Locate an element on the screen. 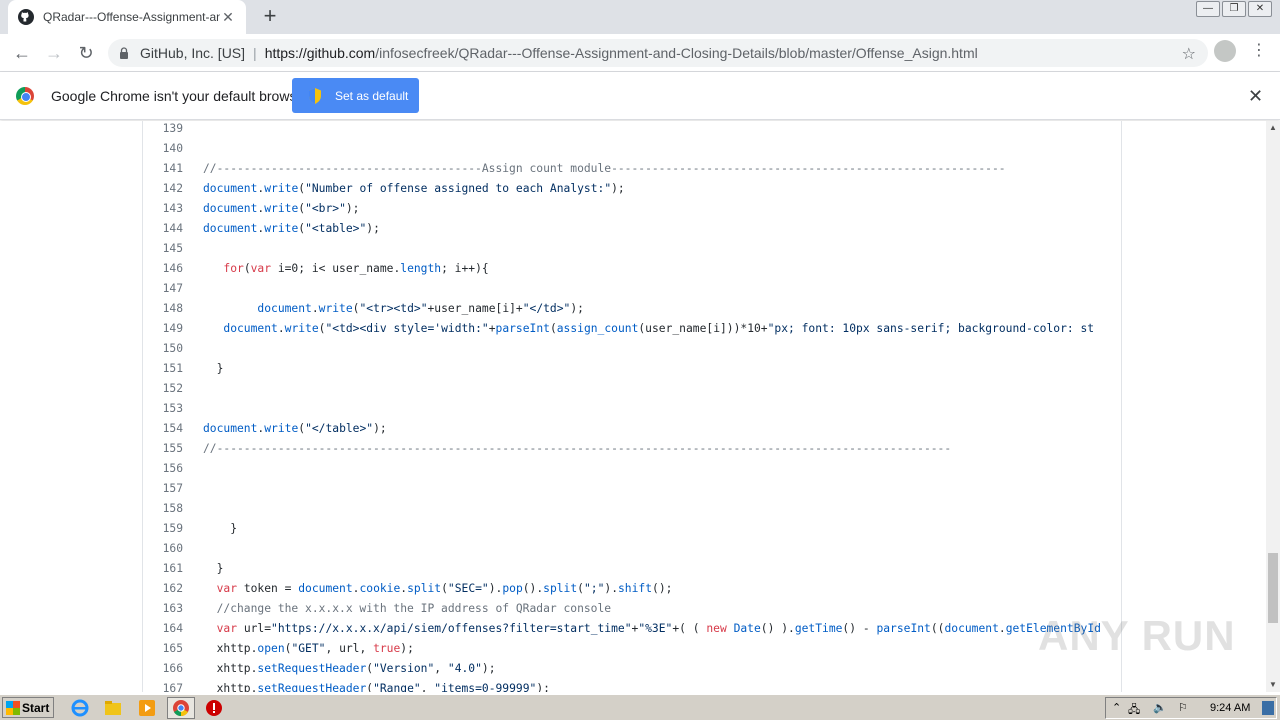  line-number: 141 is located at coordinates (163, 169).